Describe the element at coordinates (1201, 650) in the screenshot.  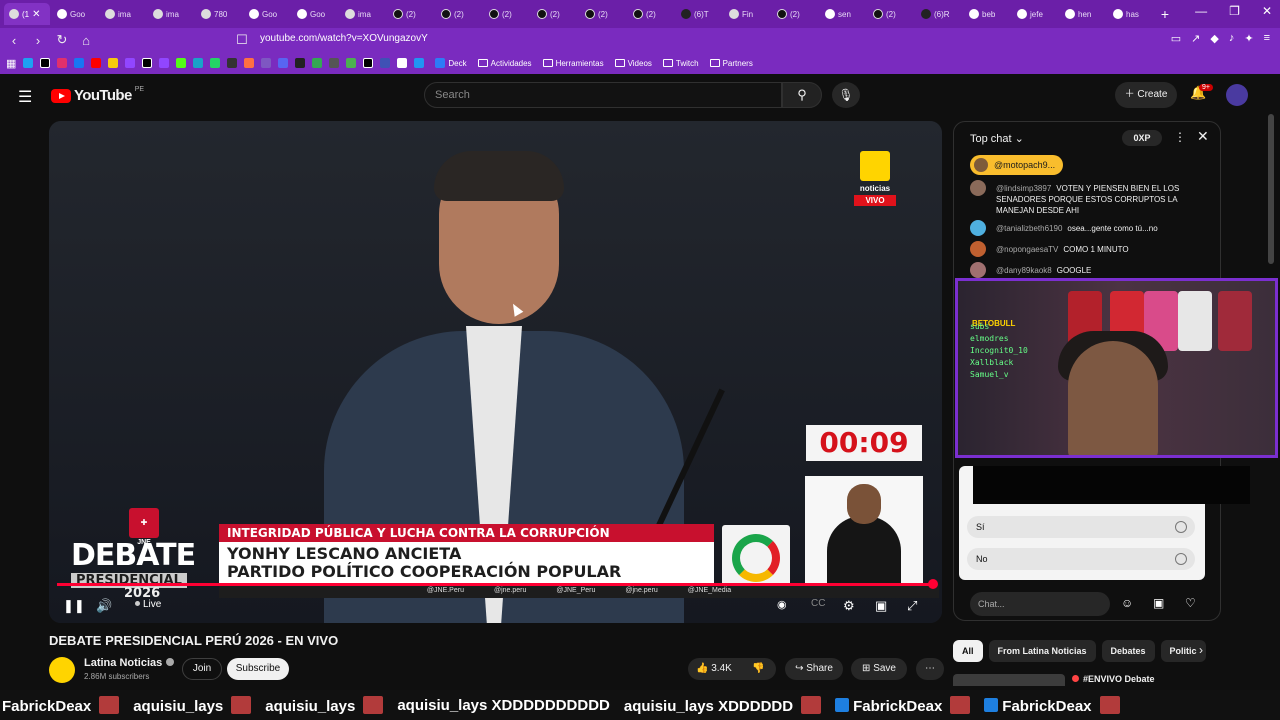
I see `chevron-right-icon: ›` at that location.